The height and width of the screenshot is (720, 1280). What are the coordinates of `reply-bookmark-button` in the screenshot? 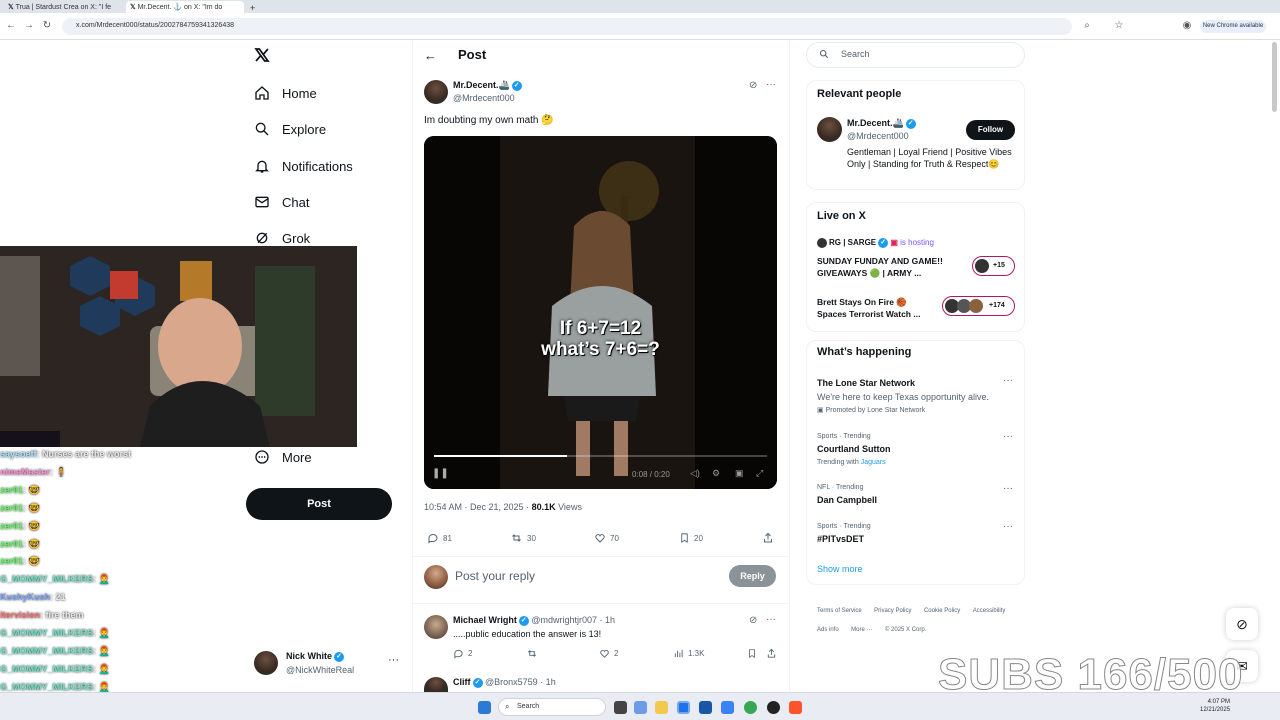 It's located at (754, 653).